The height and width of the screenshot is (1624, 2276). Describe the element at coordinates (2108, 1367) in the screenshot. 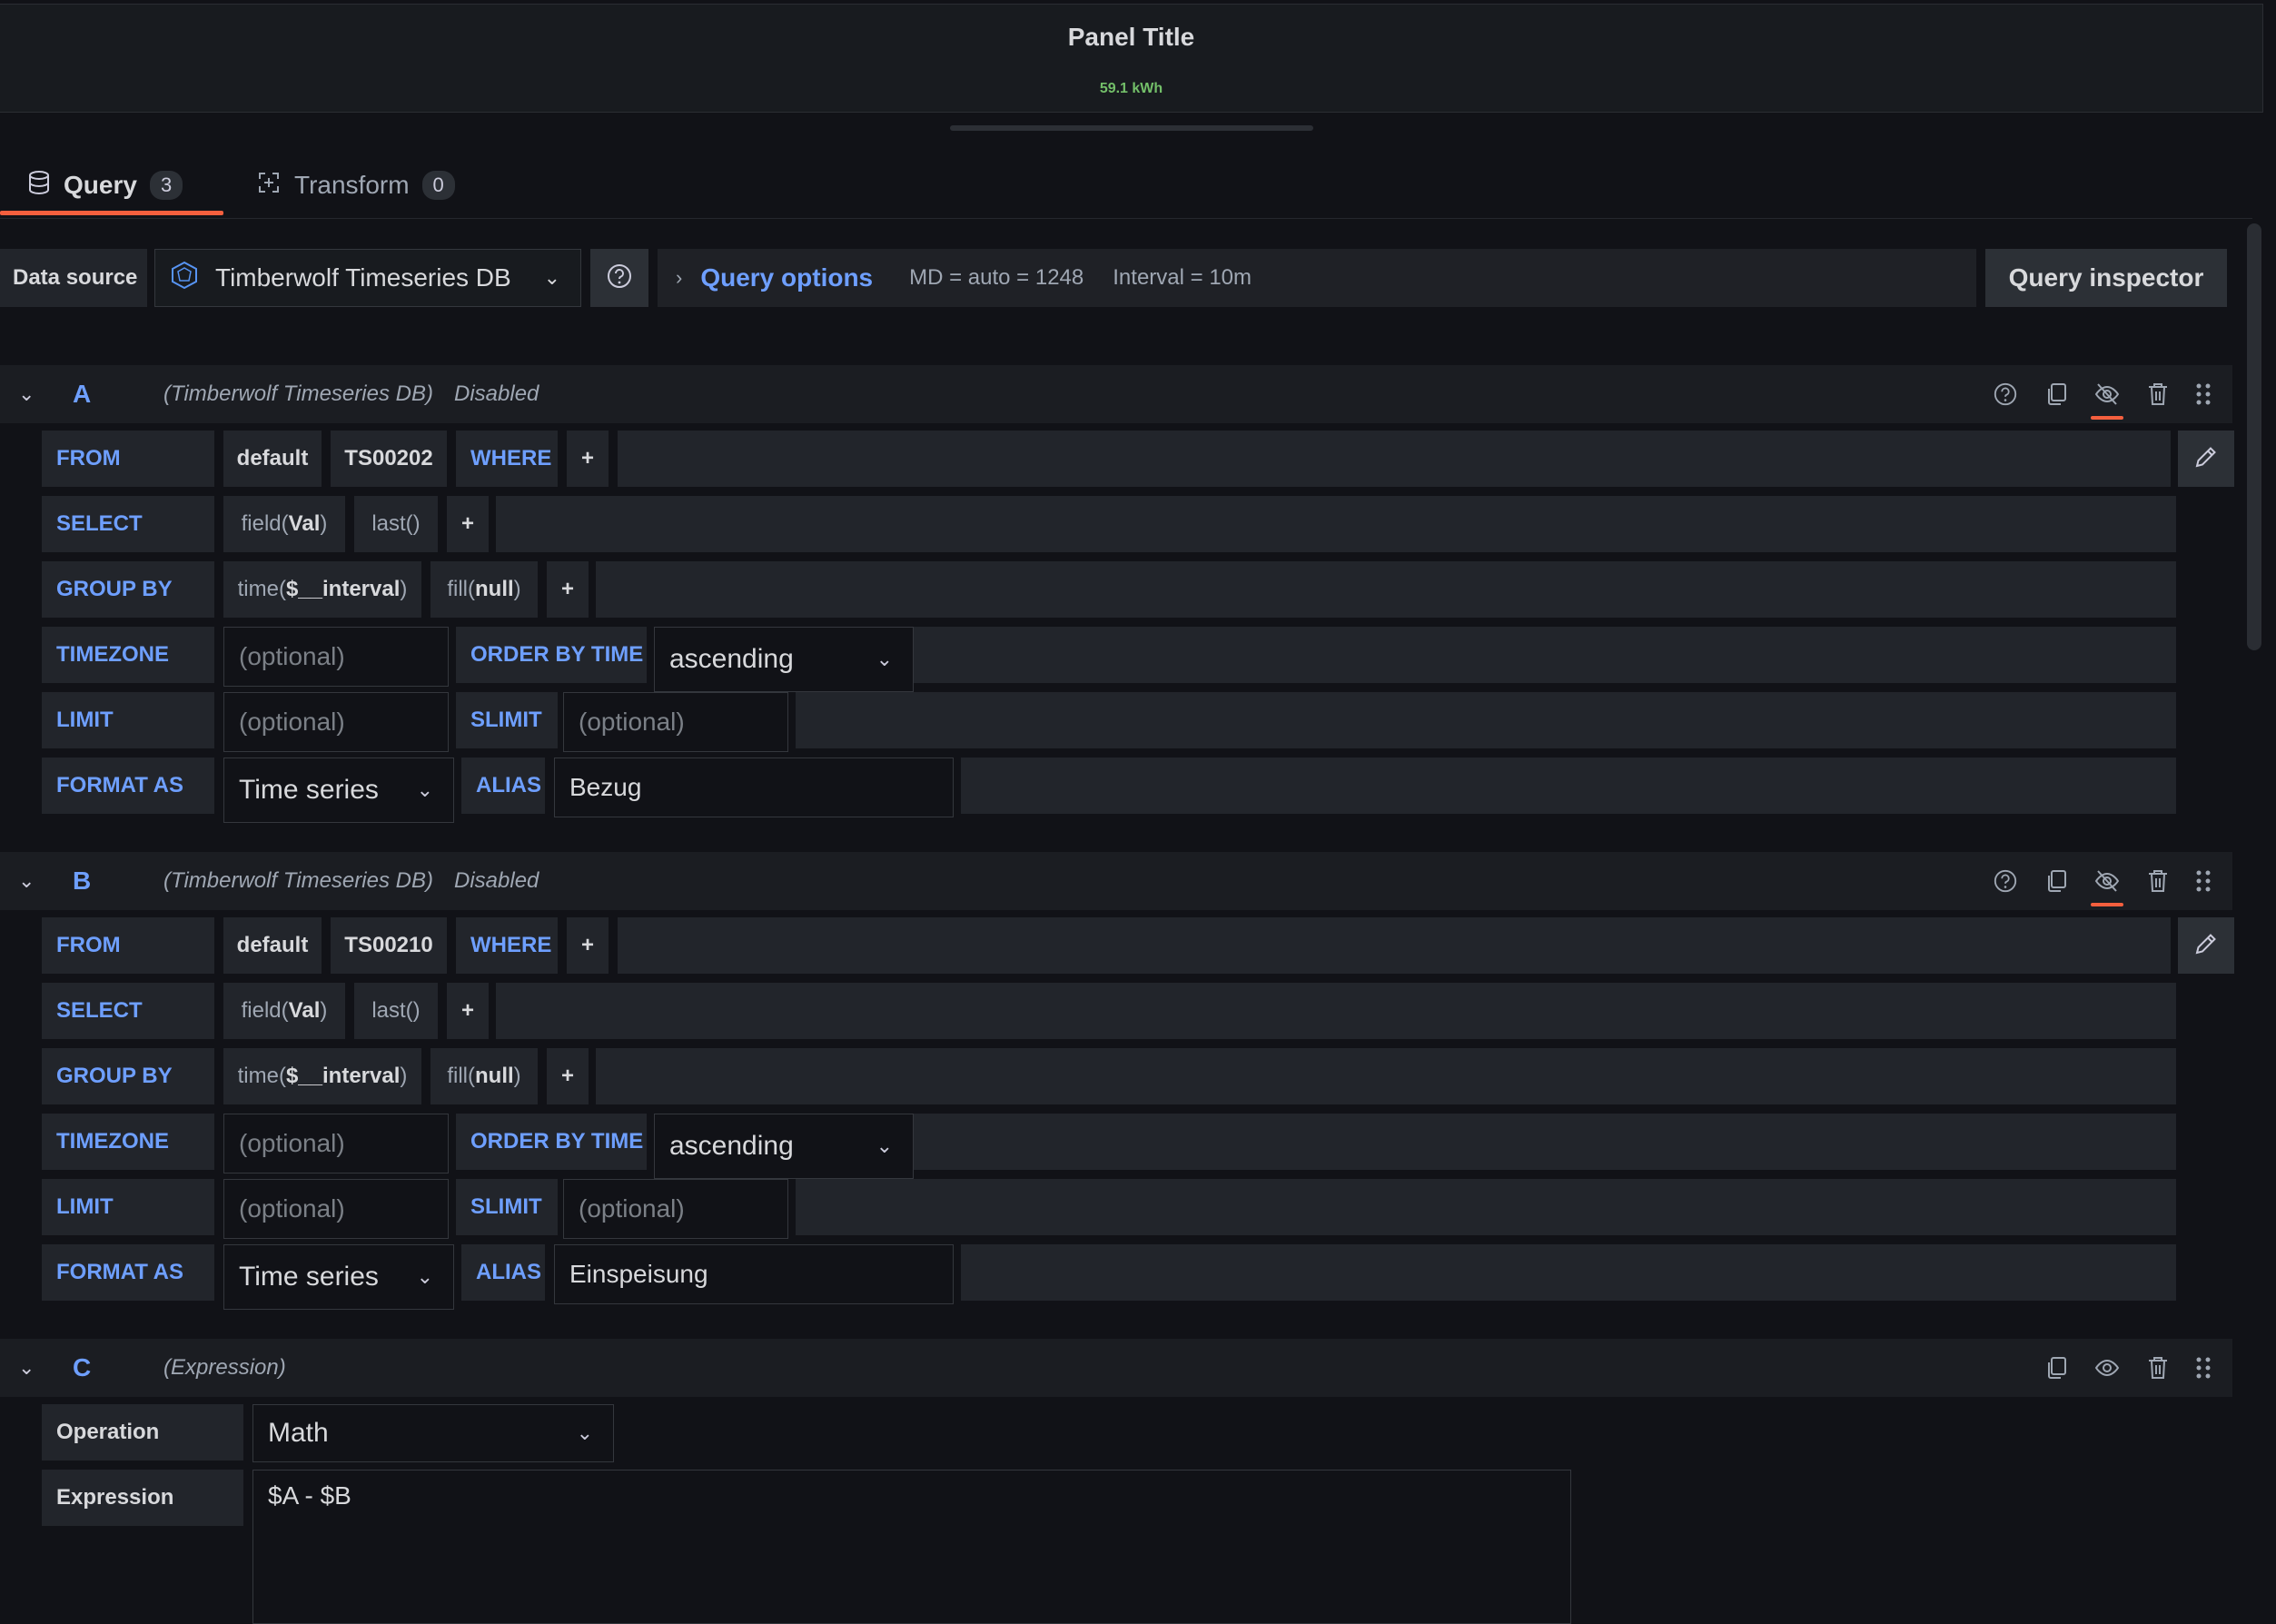

I see `eye-icon` at that location.